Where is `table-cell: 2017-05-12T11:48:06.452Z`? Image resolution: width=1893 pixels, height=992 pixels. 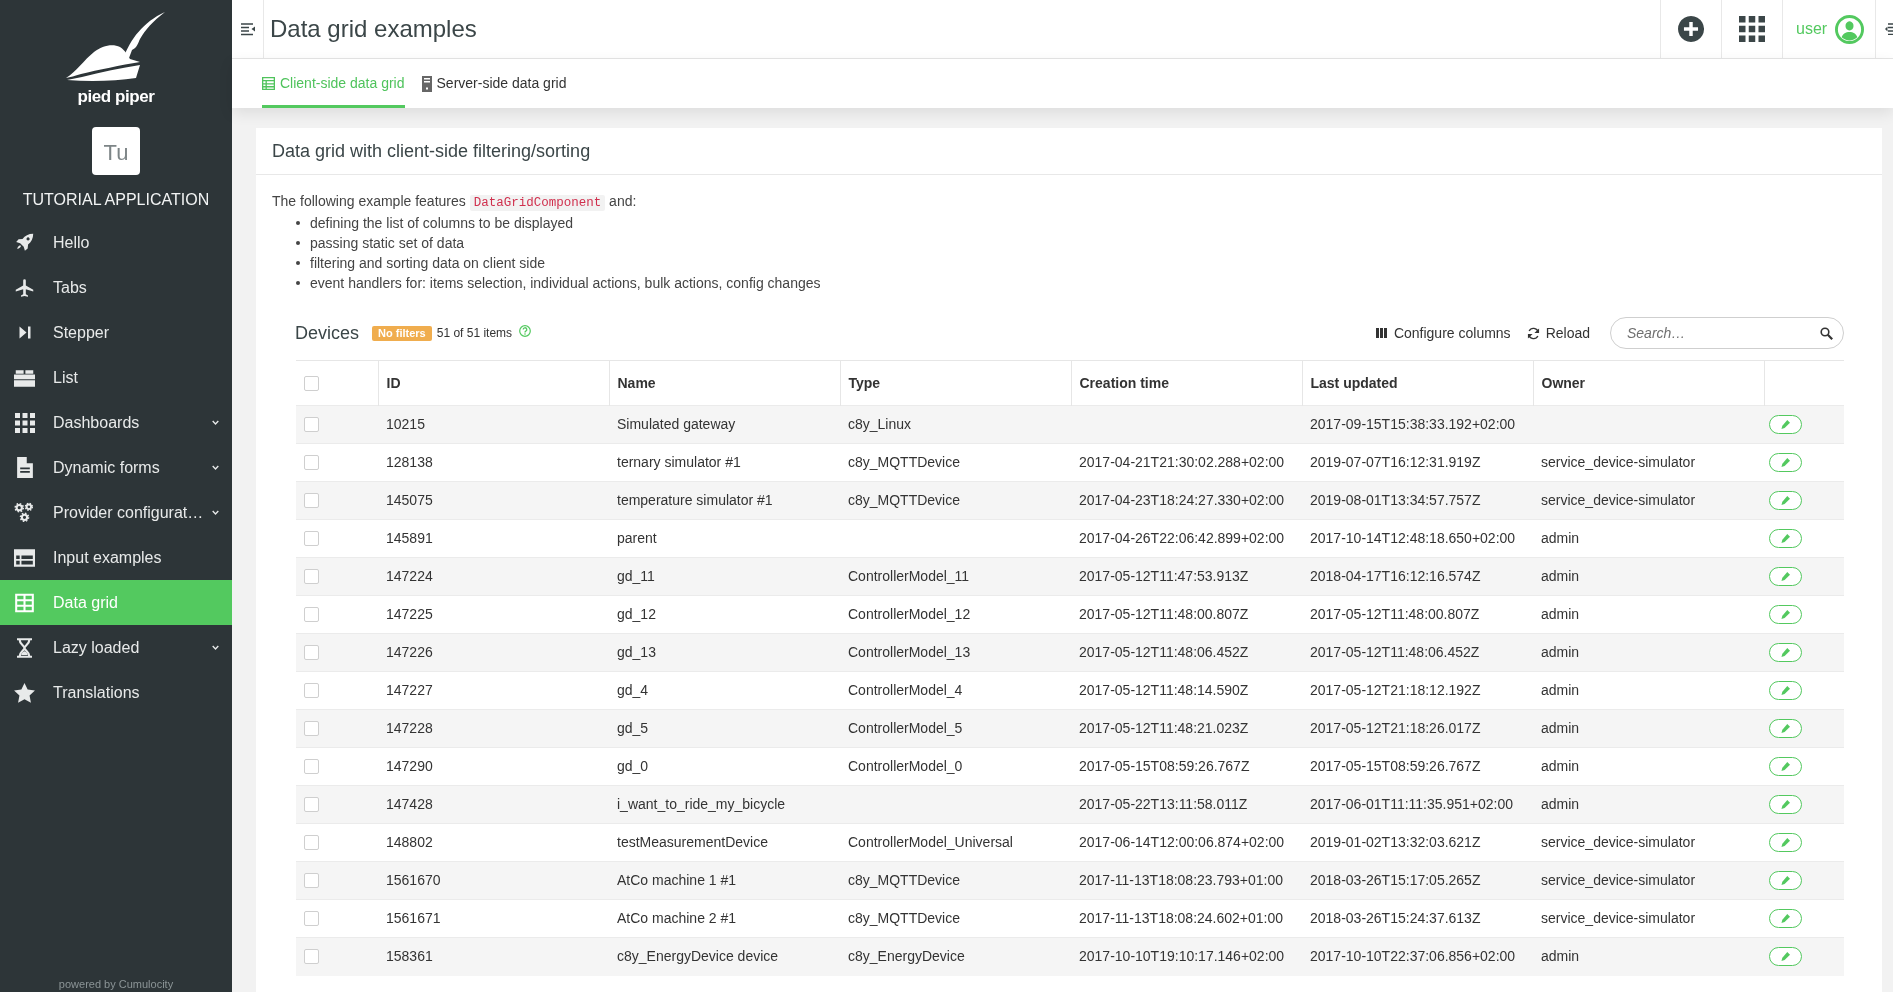 table-cell: 2017-05-12T11:48:06.452Z is located at coordinates (1186, 652).